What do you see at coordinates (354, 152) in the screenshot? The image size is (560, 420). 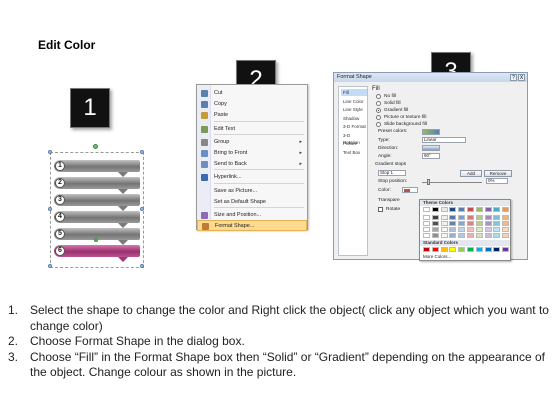 I see `nav-item: Text Box` at bounding box center [354, 152].